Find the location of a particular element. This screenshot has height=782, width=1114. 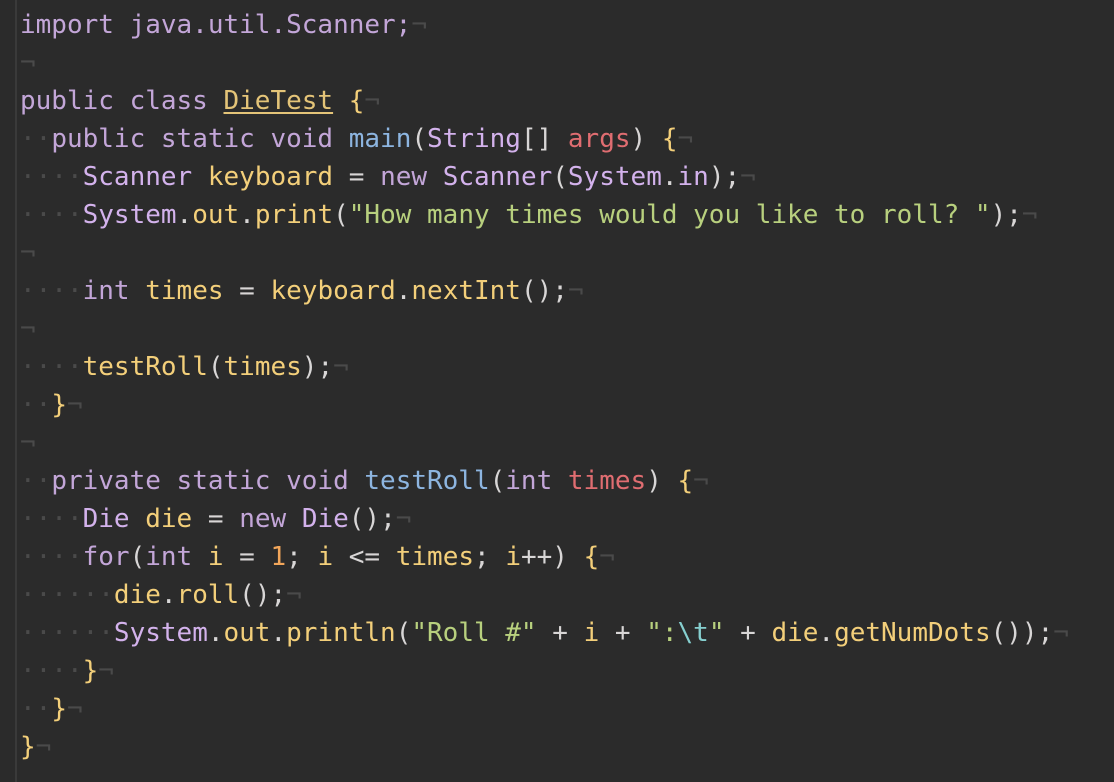

code-token: import java.util.Scanner; is located at coordinates (216, 25).